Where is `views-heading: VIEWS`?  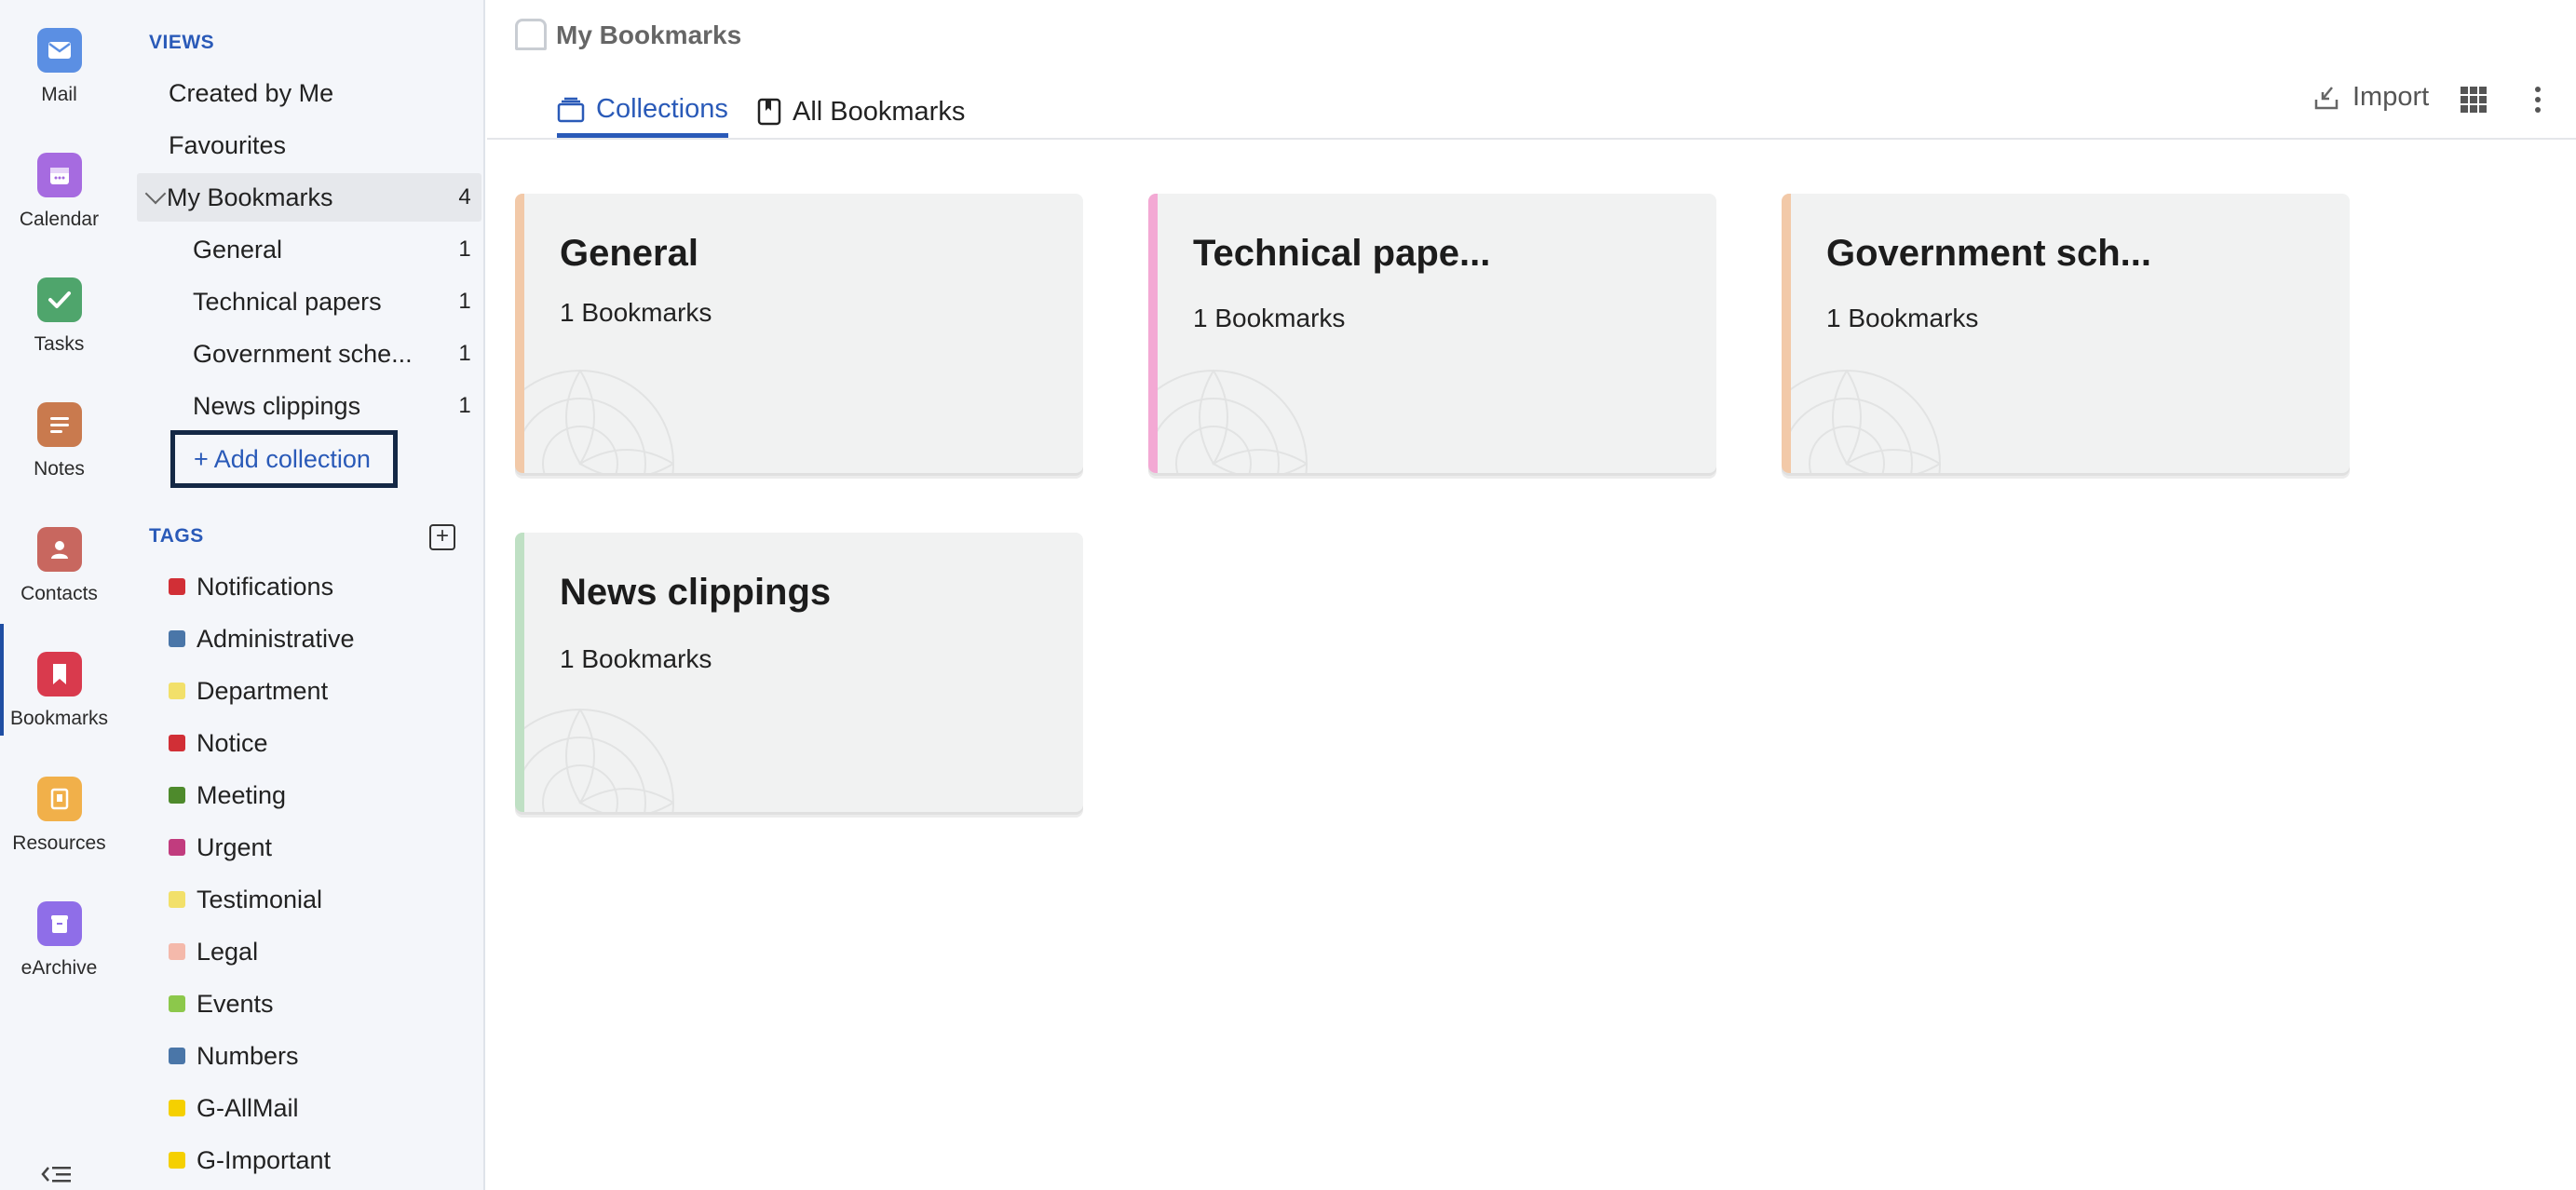
views-heading: VIEWS is located at coordinates (182, 42).